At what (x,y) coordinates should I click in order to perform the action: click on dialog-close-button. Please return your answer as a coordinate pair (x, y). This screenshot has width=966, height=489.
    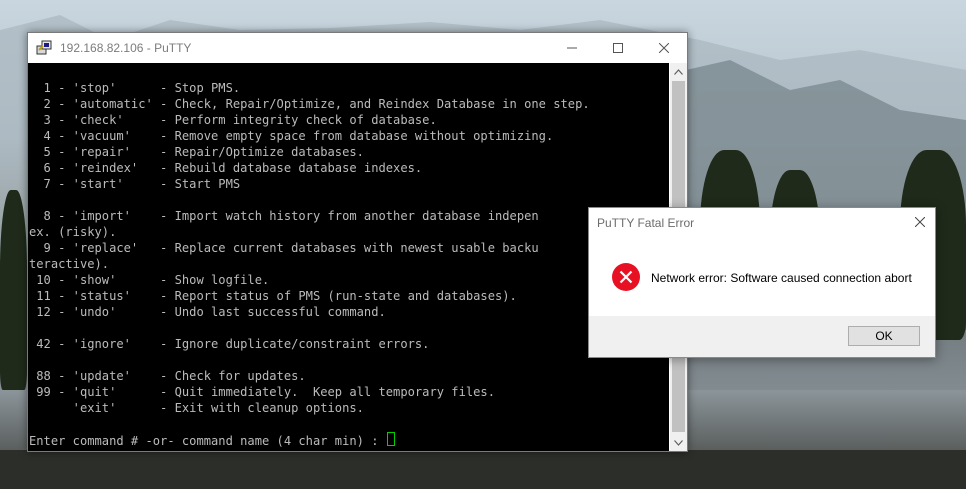
    Looking at the image, I should click on (920, 222).